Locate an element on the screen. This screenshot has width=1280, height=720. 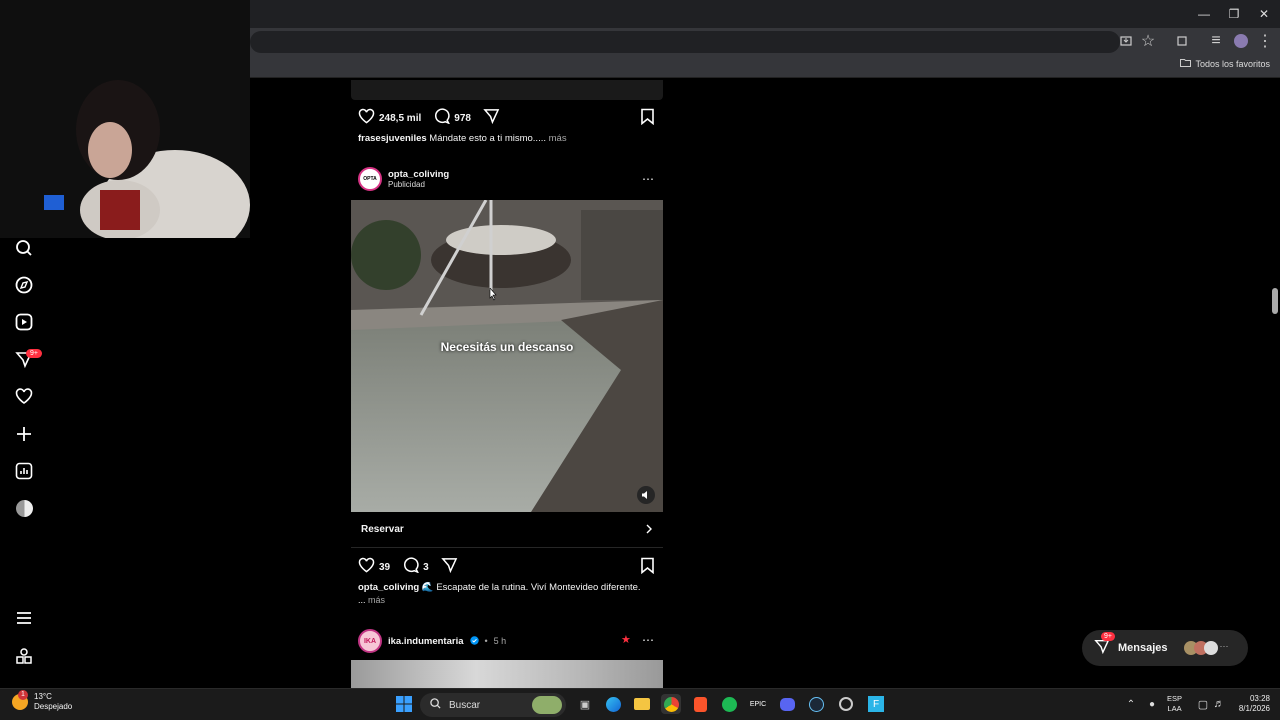
next-post-header: IKA ika.indumentaria • 5 h is located at coordinates (432, 641).